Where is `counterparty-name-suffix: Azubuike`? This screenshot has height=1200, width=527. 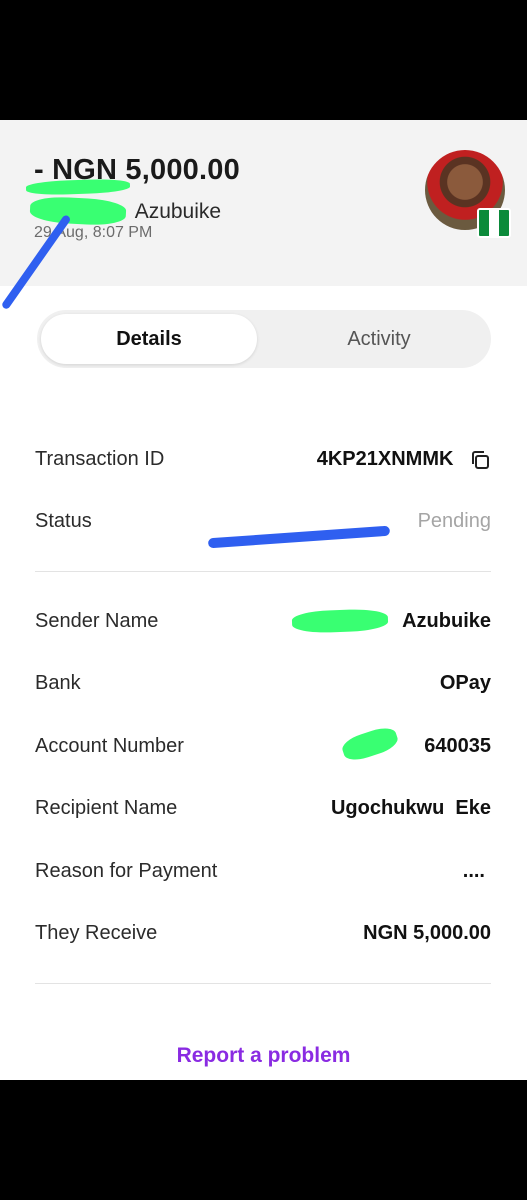
counterparty-name-suffix: Azubuike is located at coordinates (178, 211).